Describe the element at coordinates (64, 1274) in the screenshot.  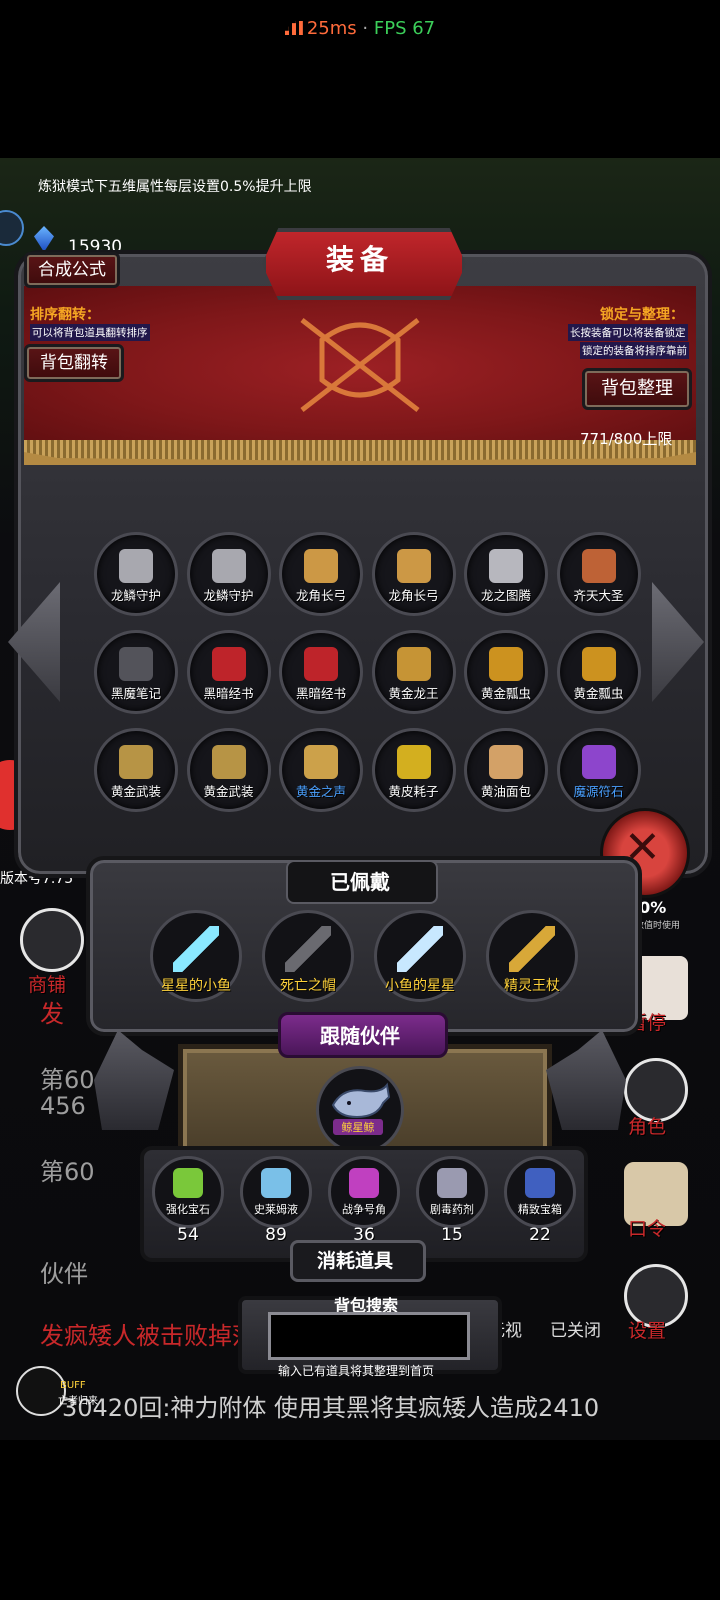
I see `log-line-5: 伙伴` at that location.